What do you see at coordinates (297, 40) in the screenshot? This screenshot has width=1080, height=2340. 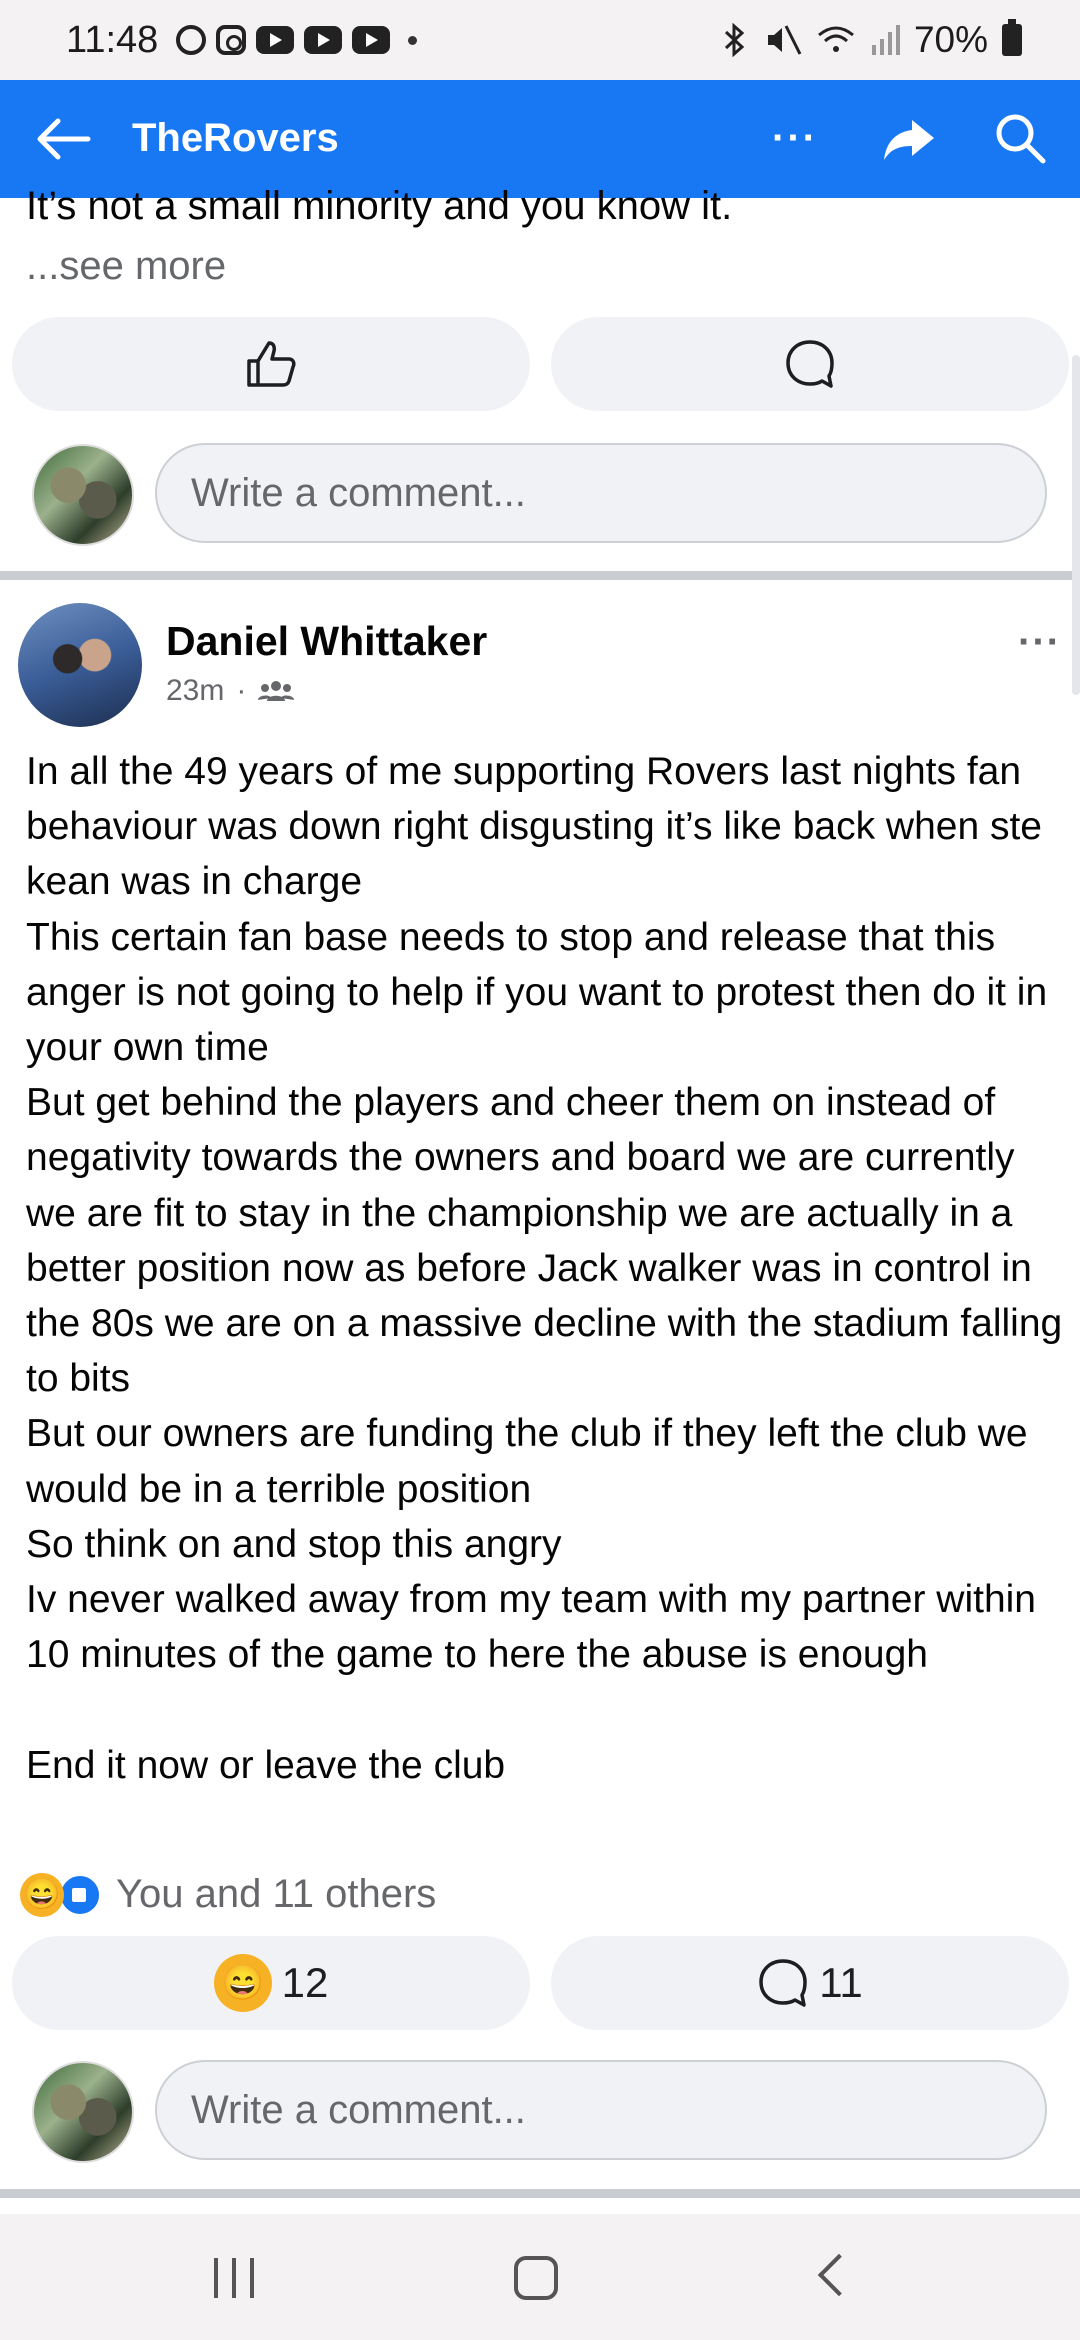 I see `notification-icons` at bounding box center [297, 40].